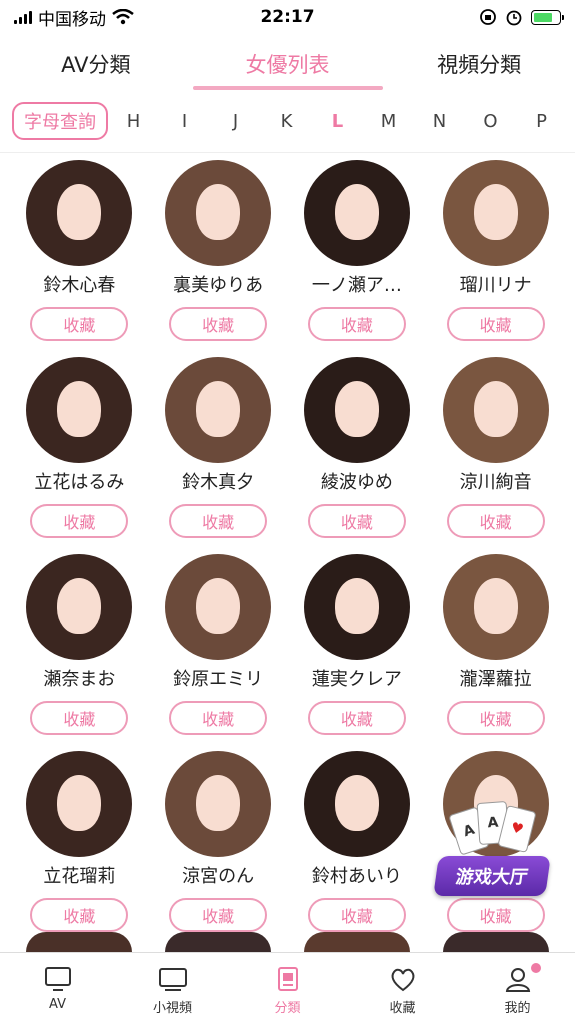 This screenshot has width=575, height=1024. Describe the element at coordinates (402, 1008) in the screenshot. I see `nav-label: 收藏` at that location.